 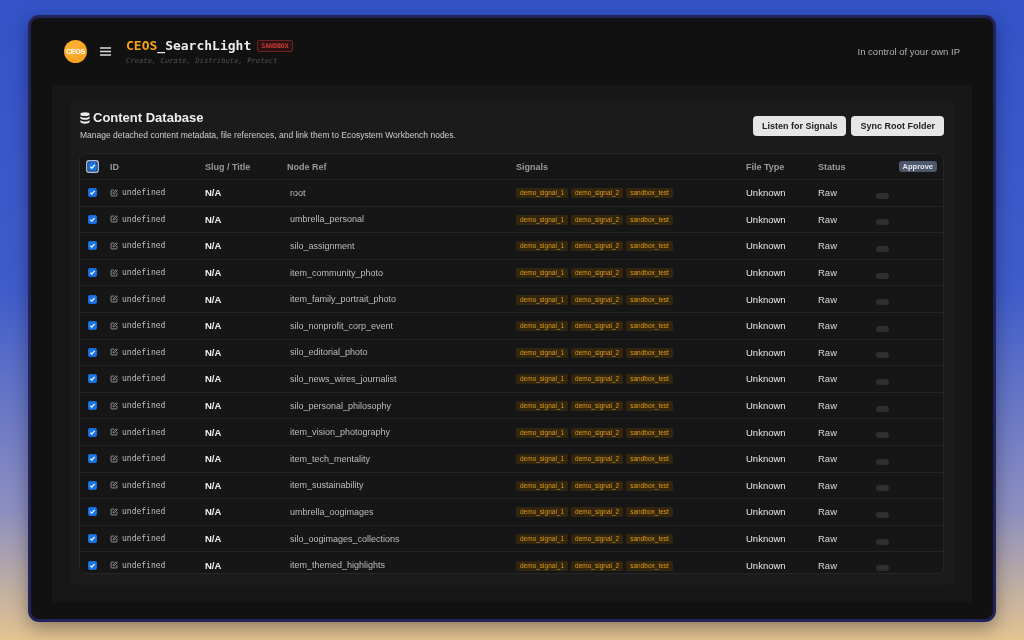 I want to click on select-all-checkbox, so click(x=92, y=166).